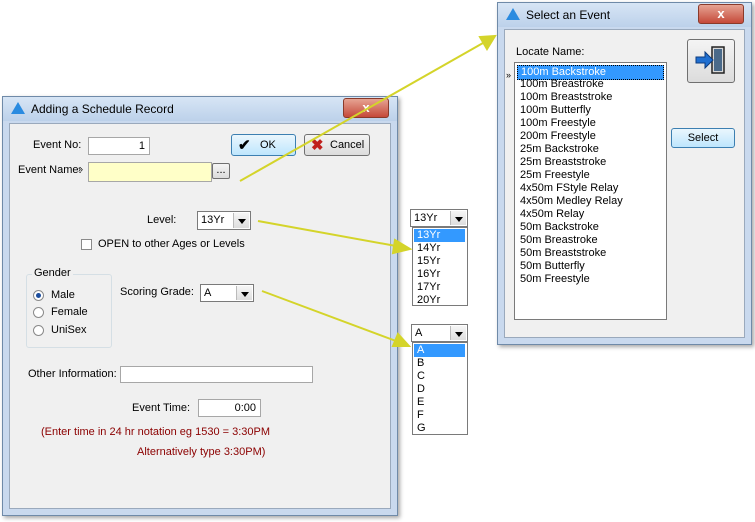  Describe the element at coordinates (590, 279) in the screenshot. I see `event-list-item: 50m Freestyle` at that location.